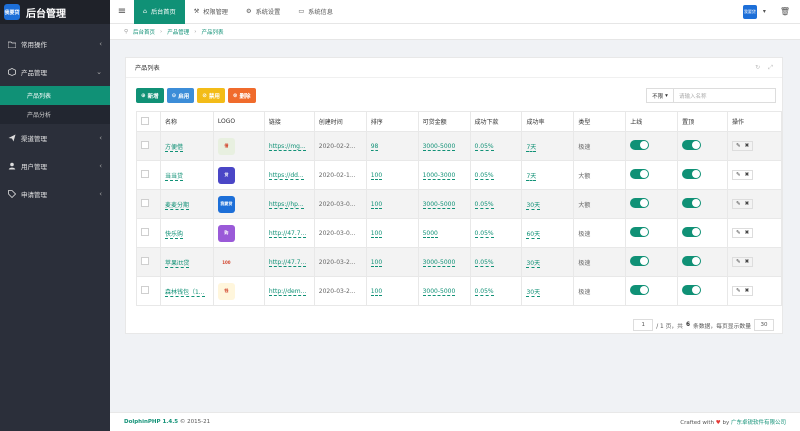 The height and width of the screenshot is (431, 800). I want to click on column-header: 置顶, so click(702, 121).